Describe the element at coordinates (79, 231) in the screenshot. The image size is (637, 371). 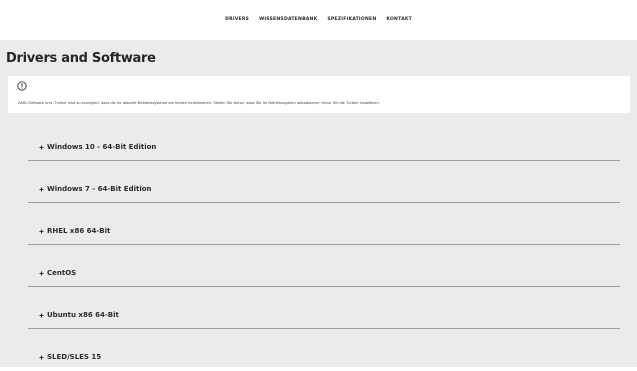
I see `os-item-label: RHEL x86 64-Bit` at that location.